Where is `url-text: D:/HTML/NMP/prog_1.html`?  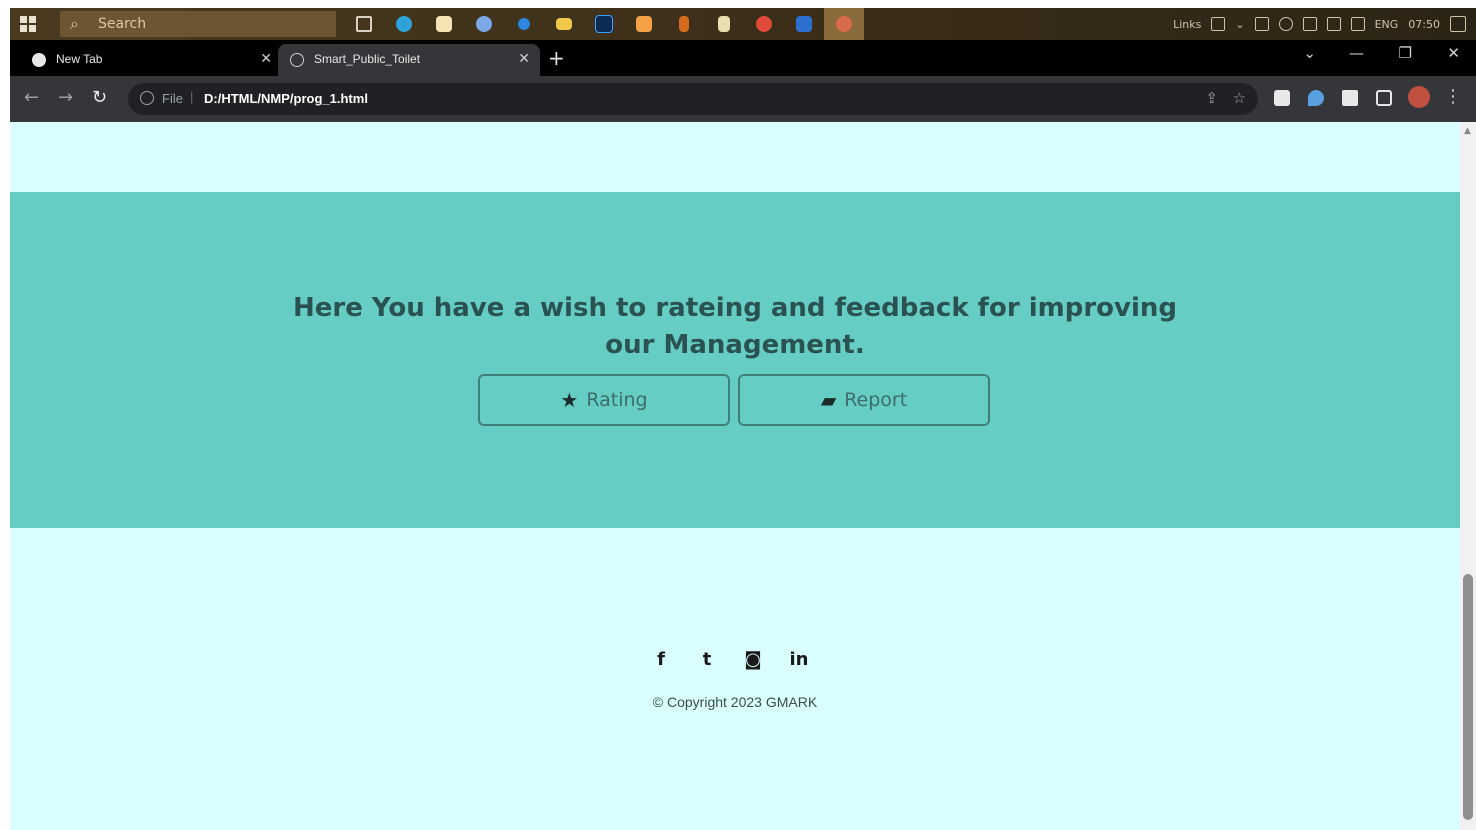 url-text: D:/HTML/NMP/prog_1.html is located at coordinates (286, 98).